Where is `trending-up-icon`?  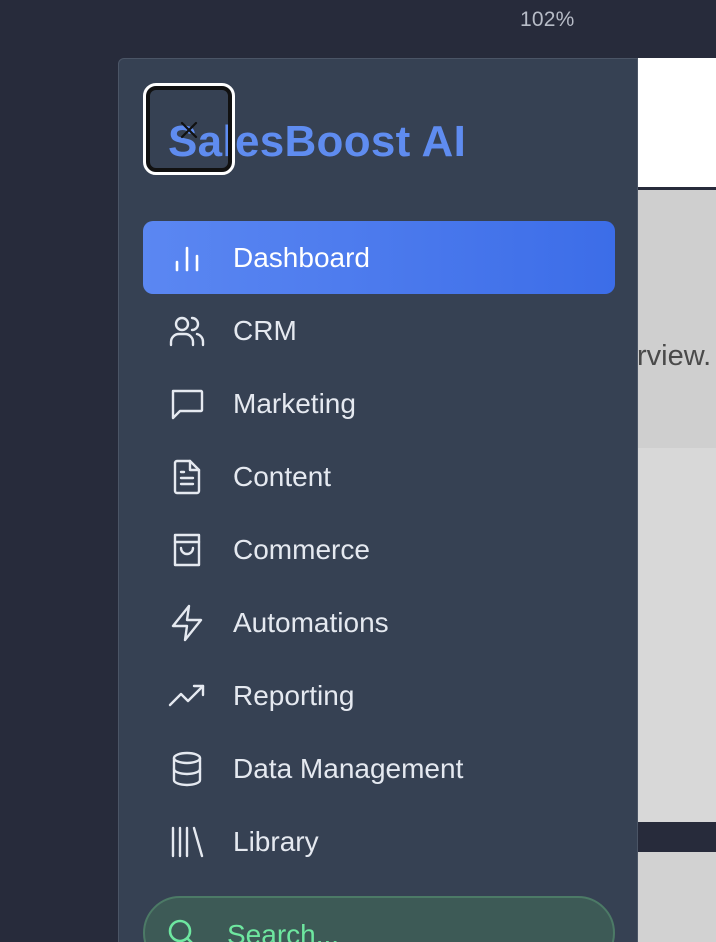 trending-up-icon is located at coordinates (187, 696).